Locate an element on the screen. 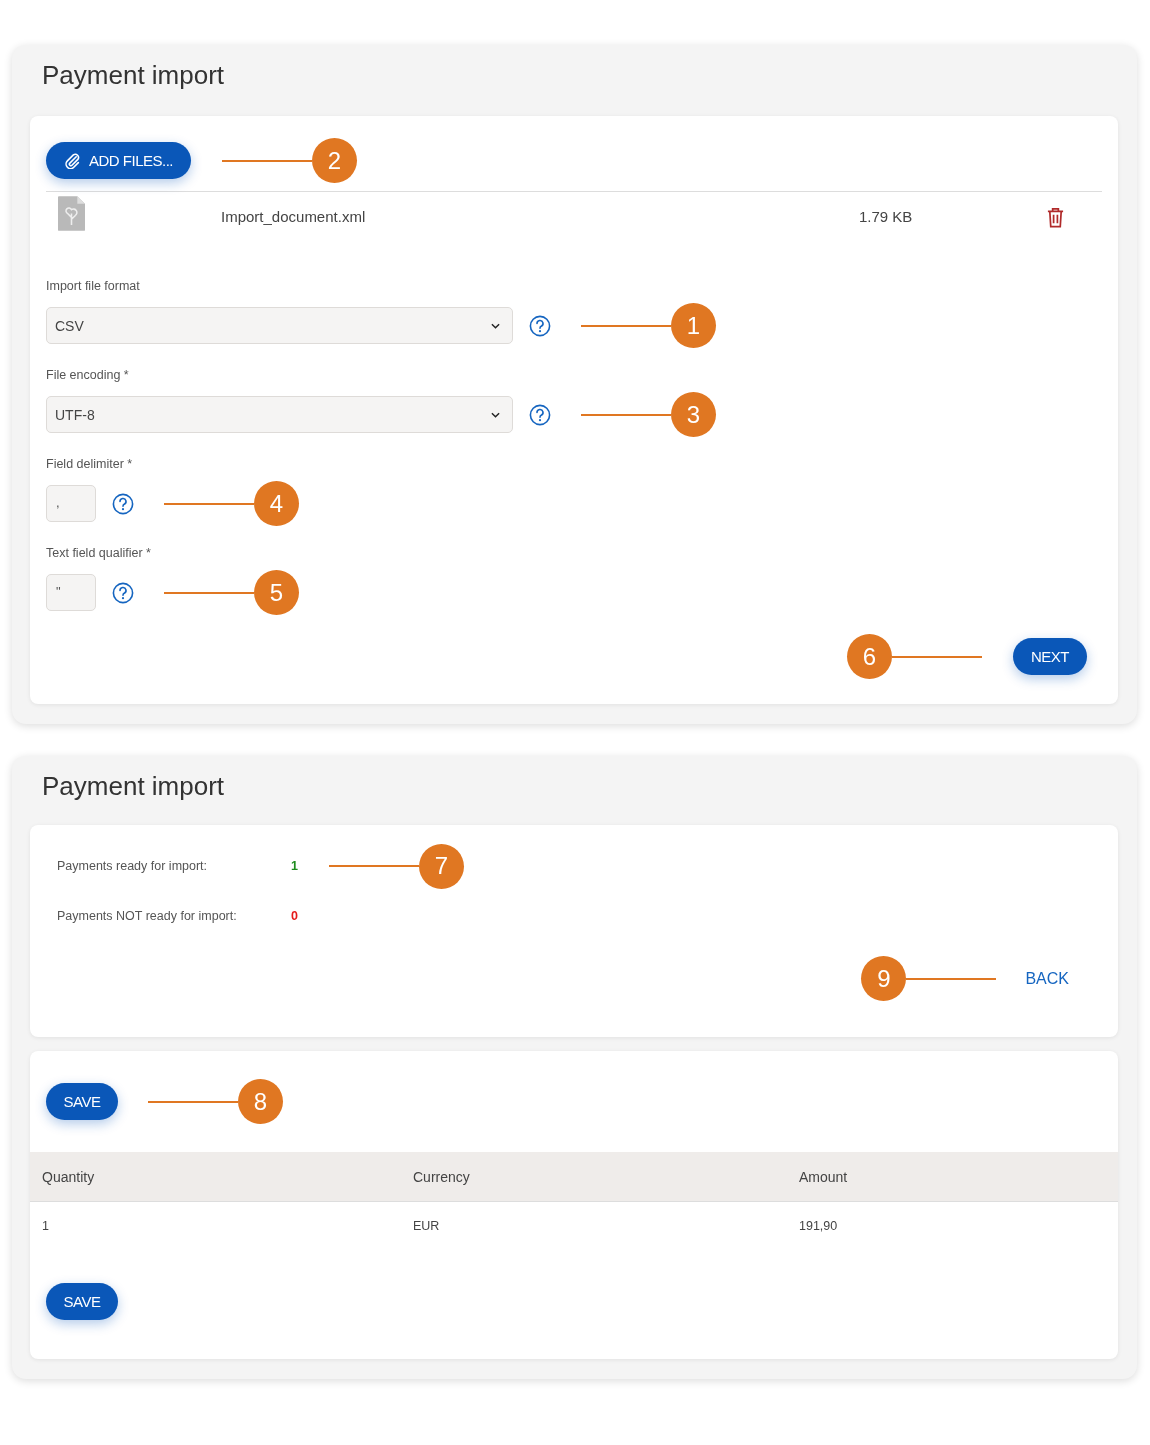 The height and width of the screenshot is (1445, 1150). callout-badge: 8 is located at coordinates (260, 1101).